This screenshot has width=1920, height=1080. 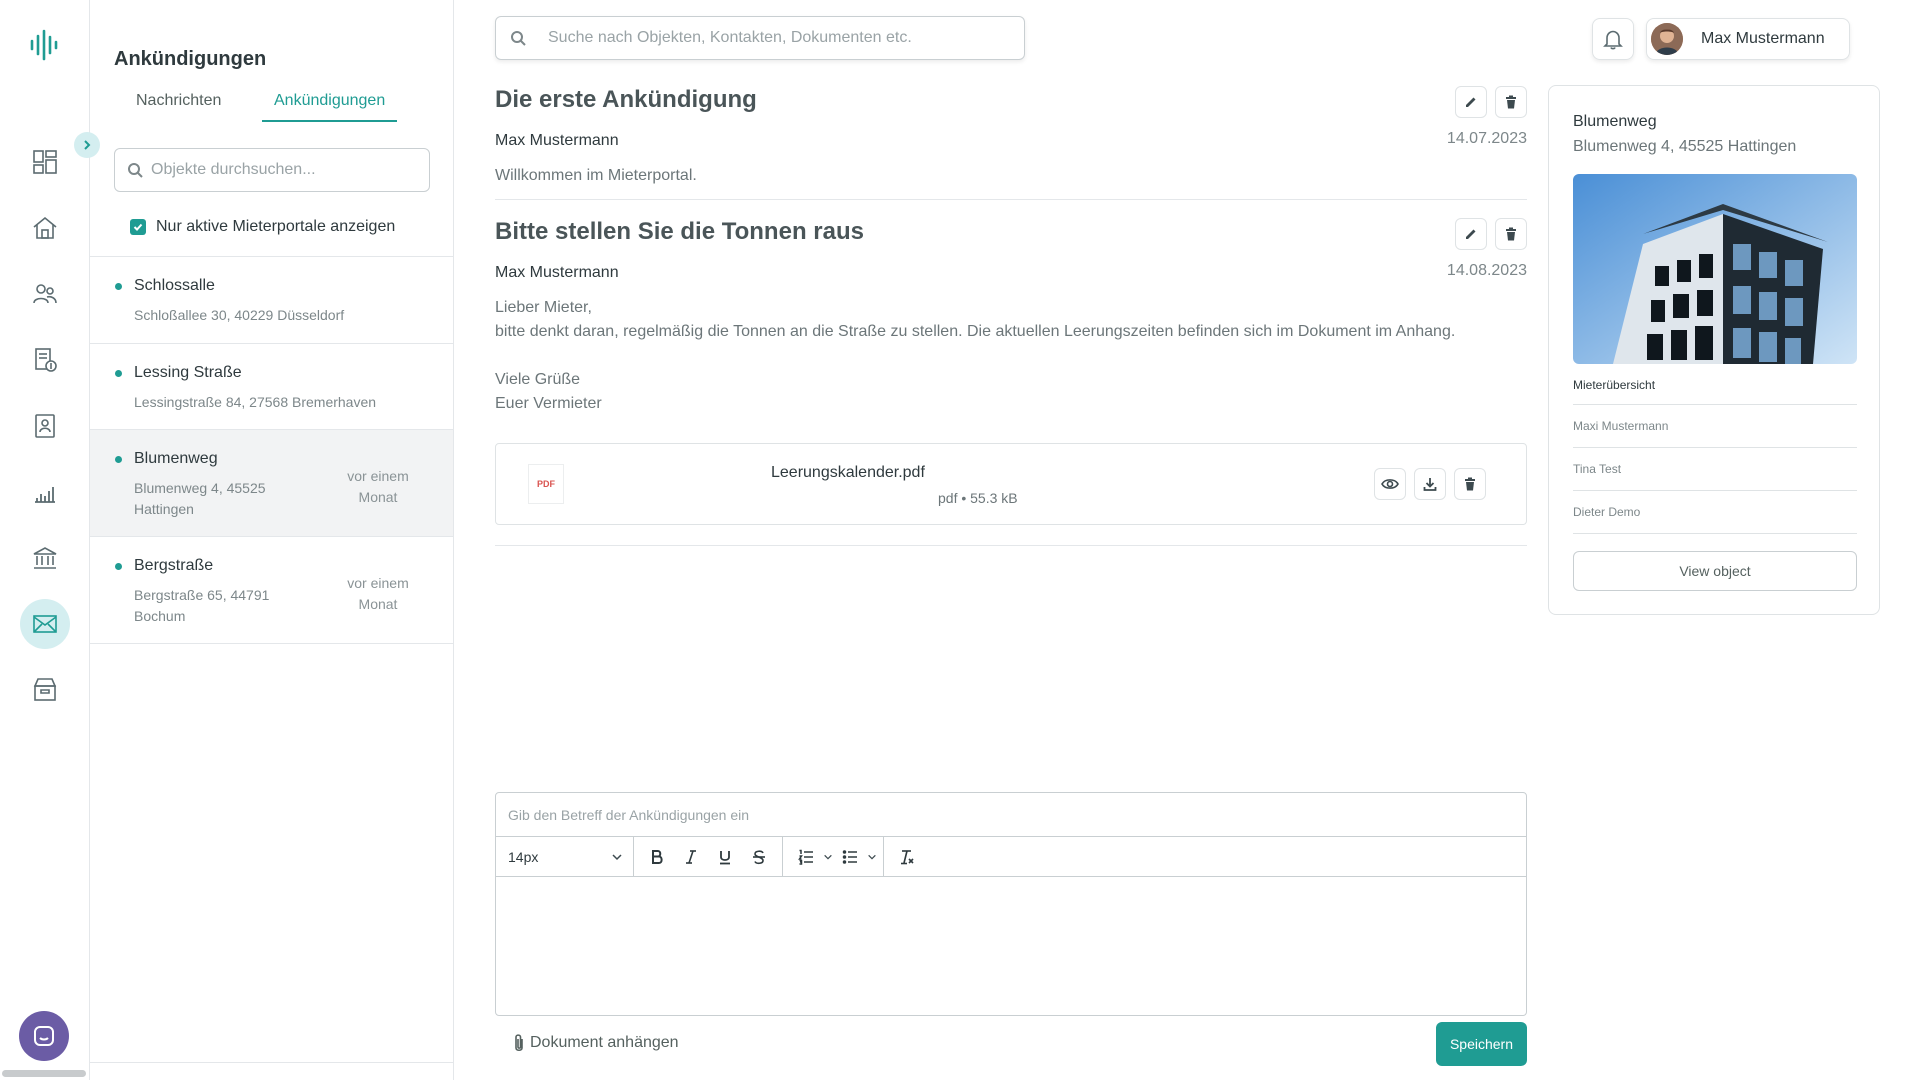 I want to click on nav-messages, so click(x=45, y=624).